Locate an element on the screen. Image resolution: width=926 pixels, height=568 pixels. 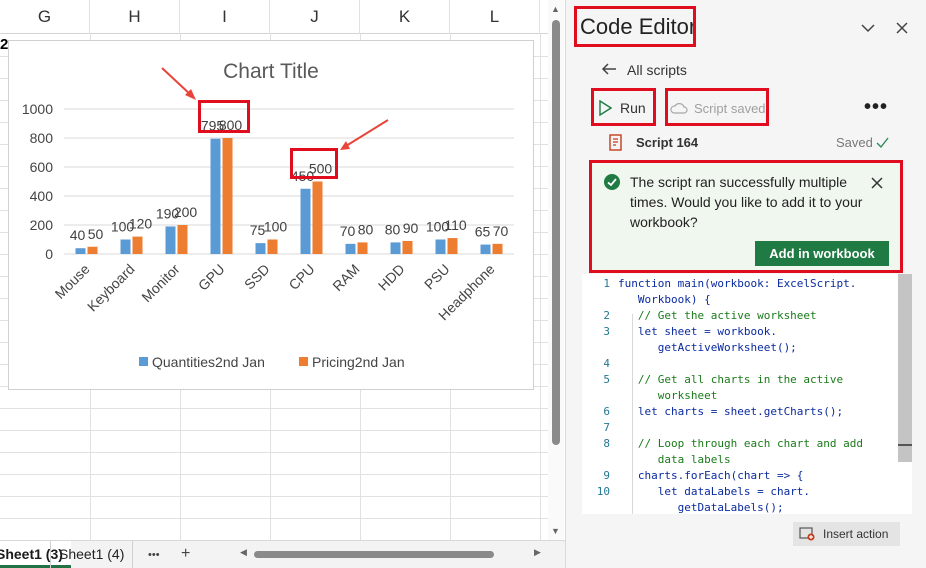
vertical-scrollbar: ▲ ▼ is located at coordinates (556, 270).